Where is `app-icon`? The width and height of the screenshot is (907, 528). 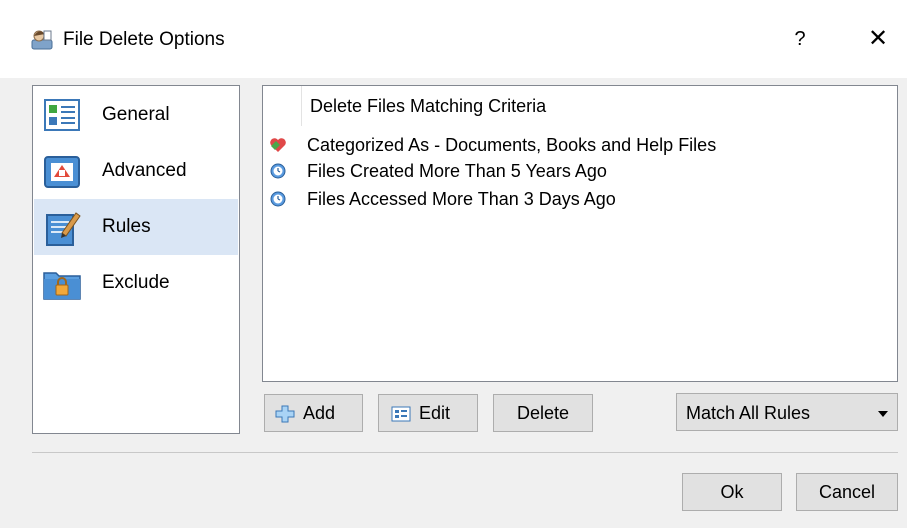 app-icon is located at coordinates (42, 40).